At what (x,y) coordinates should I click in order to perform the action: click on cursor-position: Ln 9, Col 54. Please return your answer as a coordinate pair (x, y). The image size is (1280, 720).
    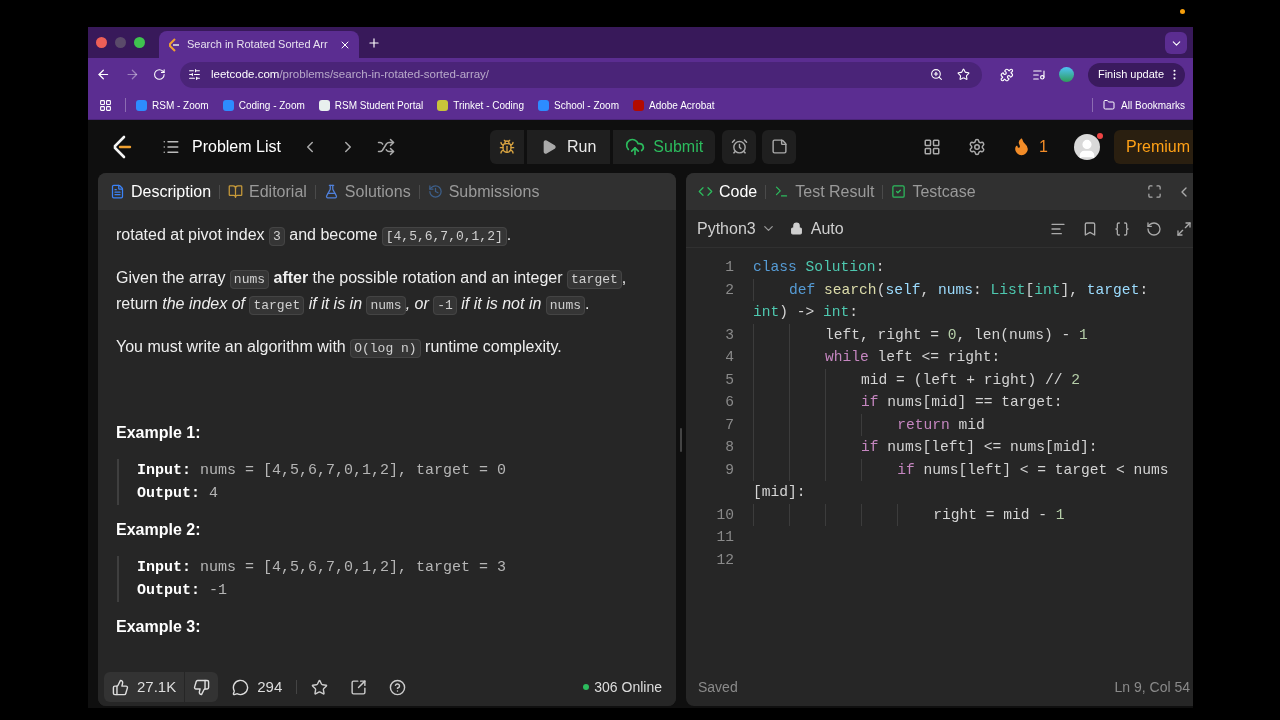
    Looking at the image, I should click on (1152, 687).